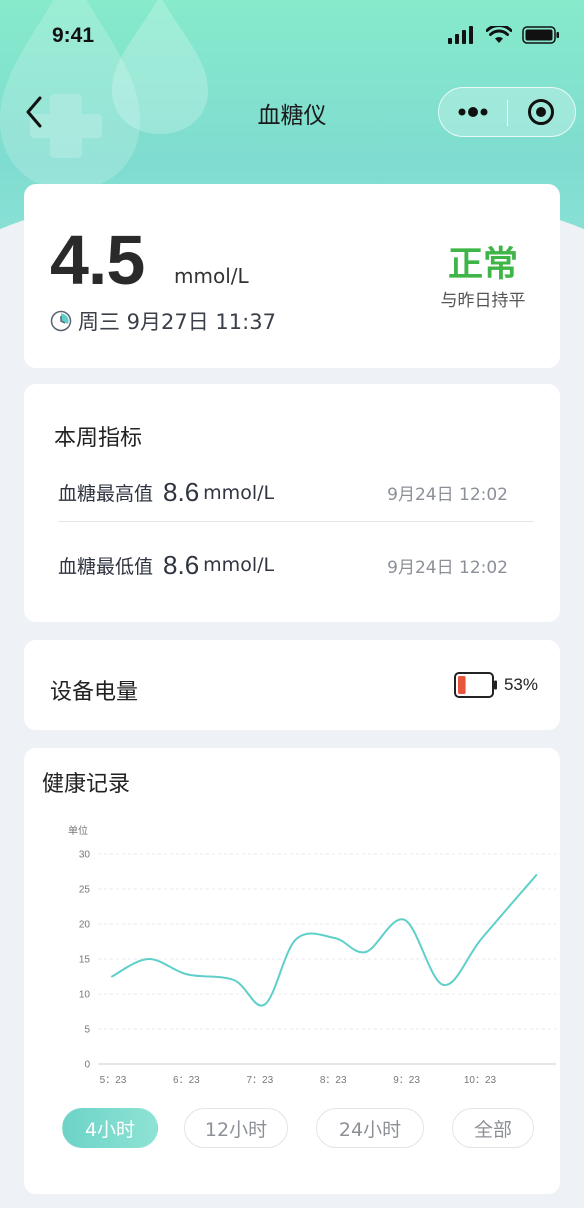 The width and height of the screenshot is (584, 1208). I want to click on health-record-title: 健康记录, so click(86, 784).